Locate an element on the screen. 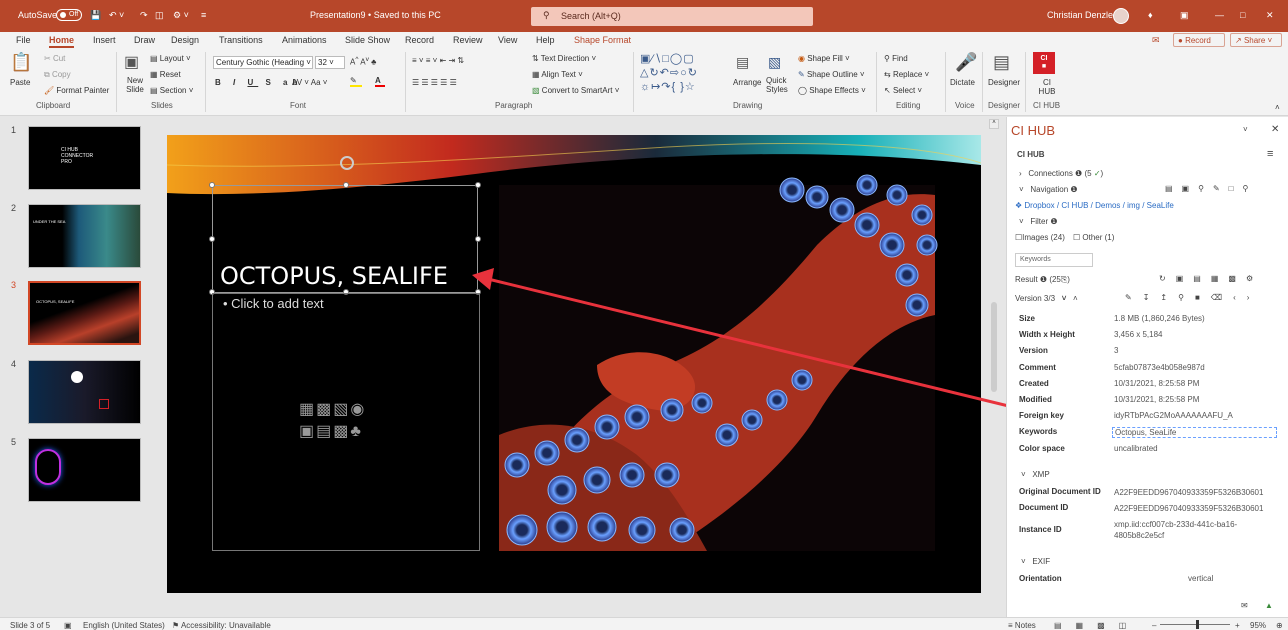  from-beginning-icon: ◫ is located at coordinates (159, 15).